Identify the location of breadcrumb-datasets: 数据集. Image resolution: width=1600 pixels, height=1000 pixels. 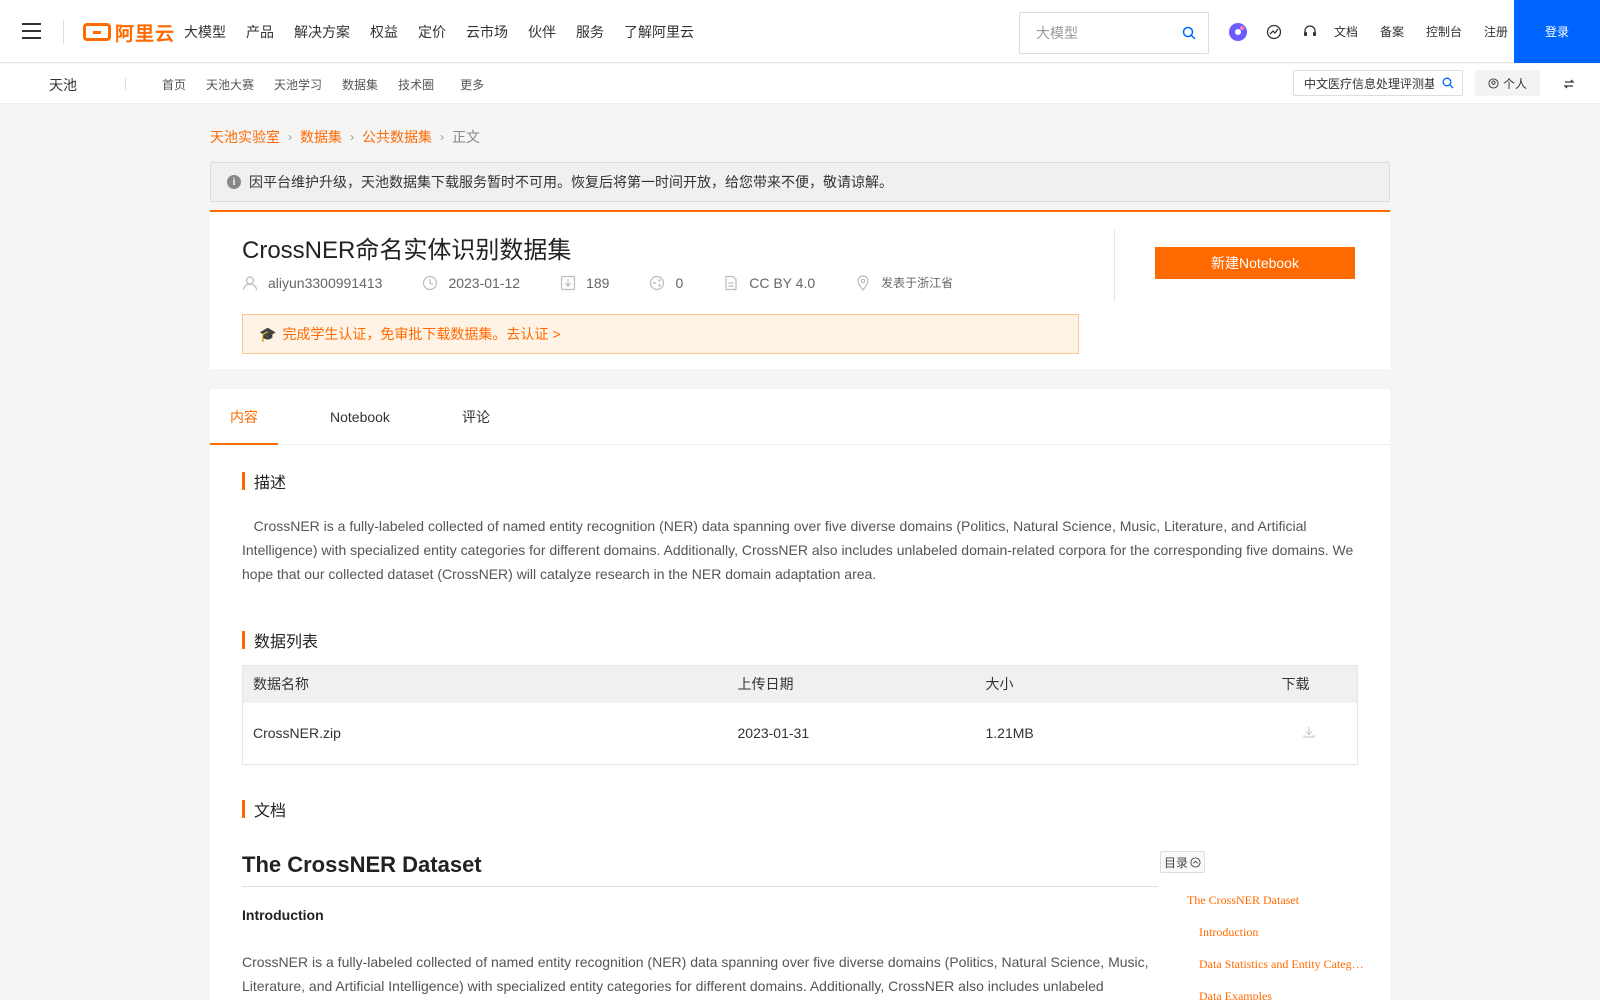
(321, 137).